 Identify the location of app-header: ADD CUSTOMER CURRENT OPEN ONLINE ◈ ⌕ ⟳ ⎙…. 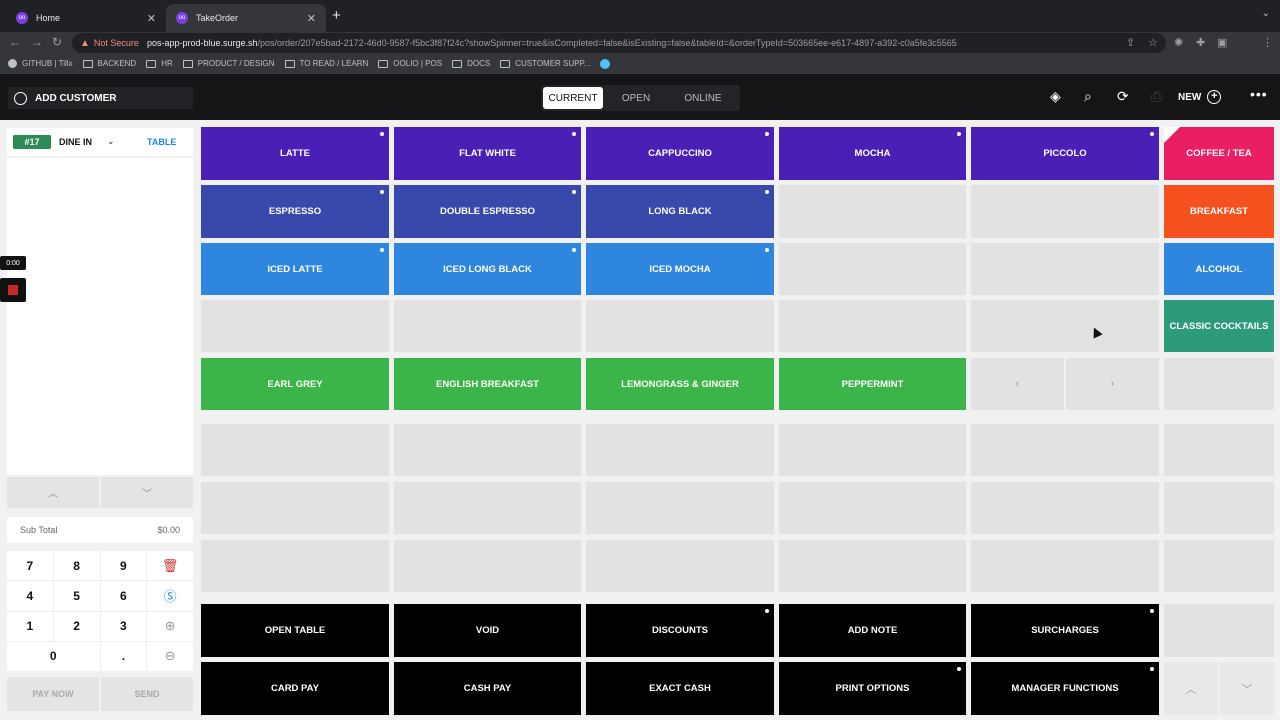
(640, 97).